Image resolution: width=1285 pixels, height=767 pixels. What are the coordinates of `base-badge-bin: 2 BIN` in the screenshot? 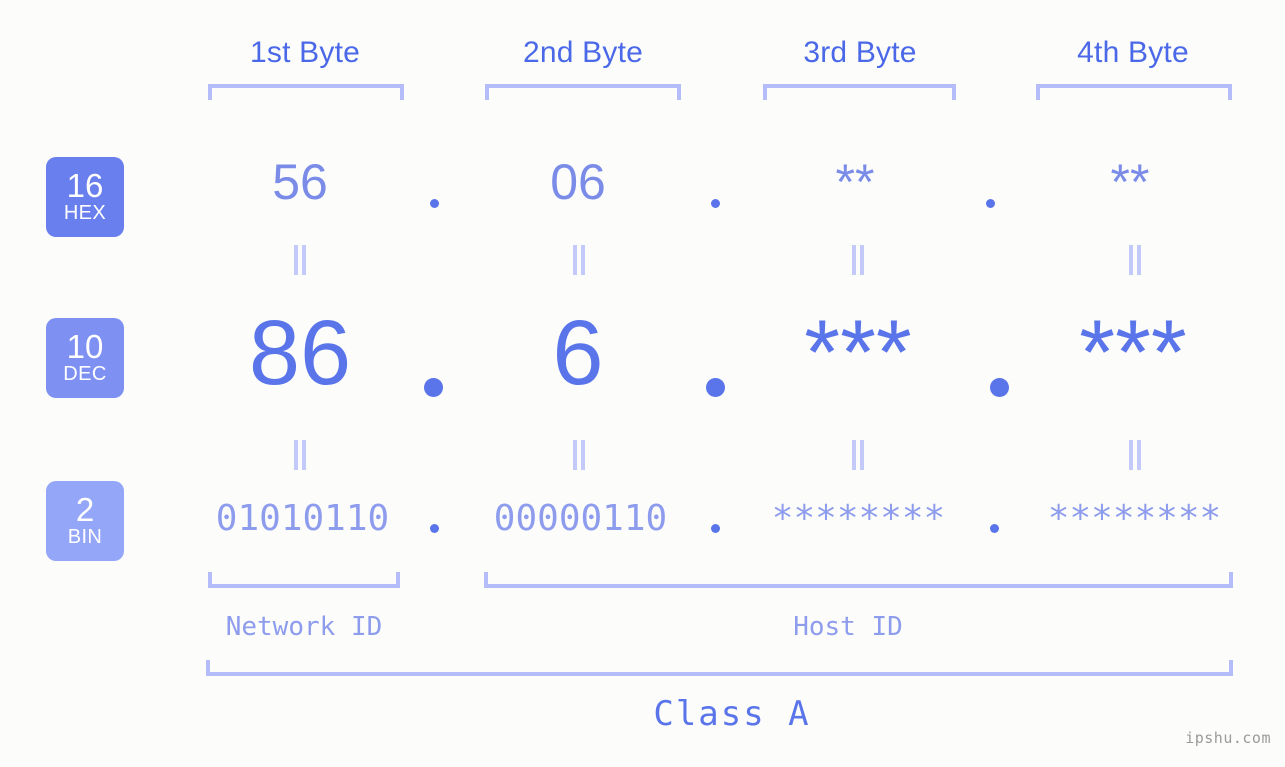 It's located at (85, 521).